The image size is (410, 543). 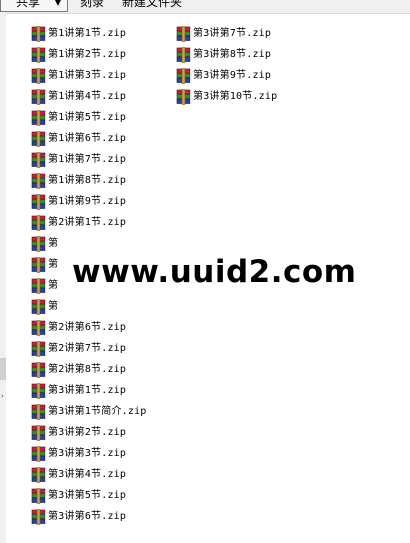 I want to click on file-name: 第2讲第6节.zip, so click(x=87, y=327).